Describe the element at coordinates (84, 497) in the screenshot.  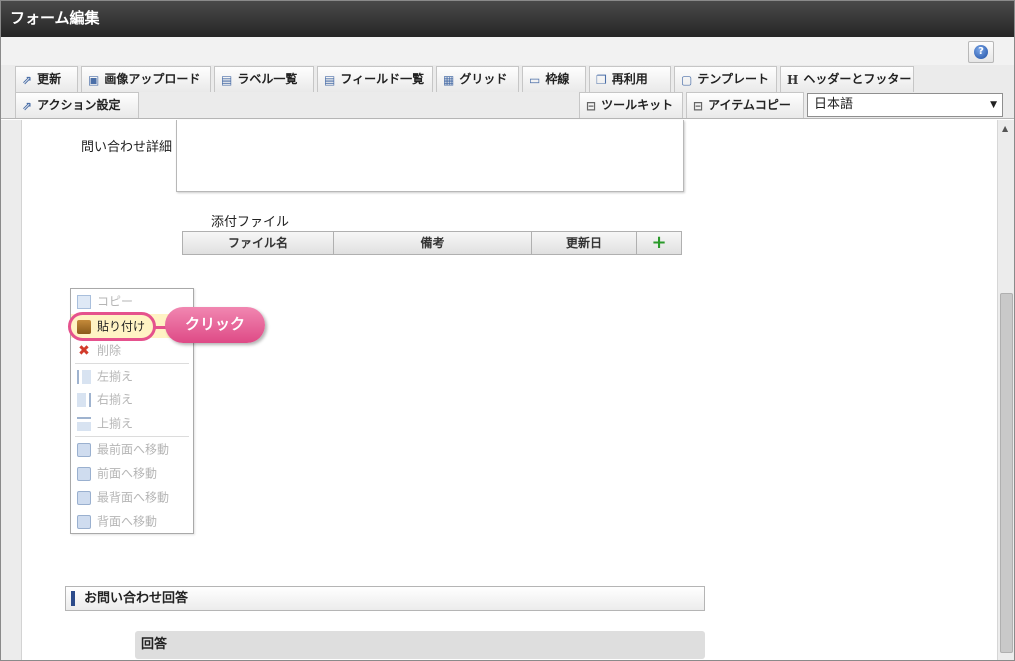
I see `send-to-back-icon` at that location.